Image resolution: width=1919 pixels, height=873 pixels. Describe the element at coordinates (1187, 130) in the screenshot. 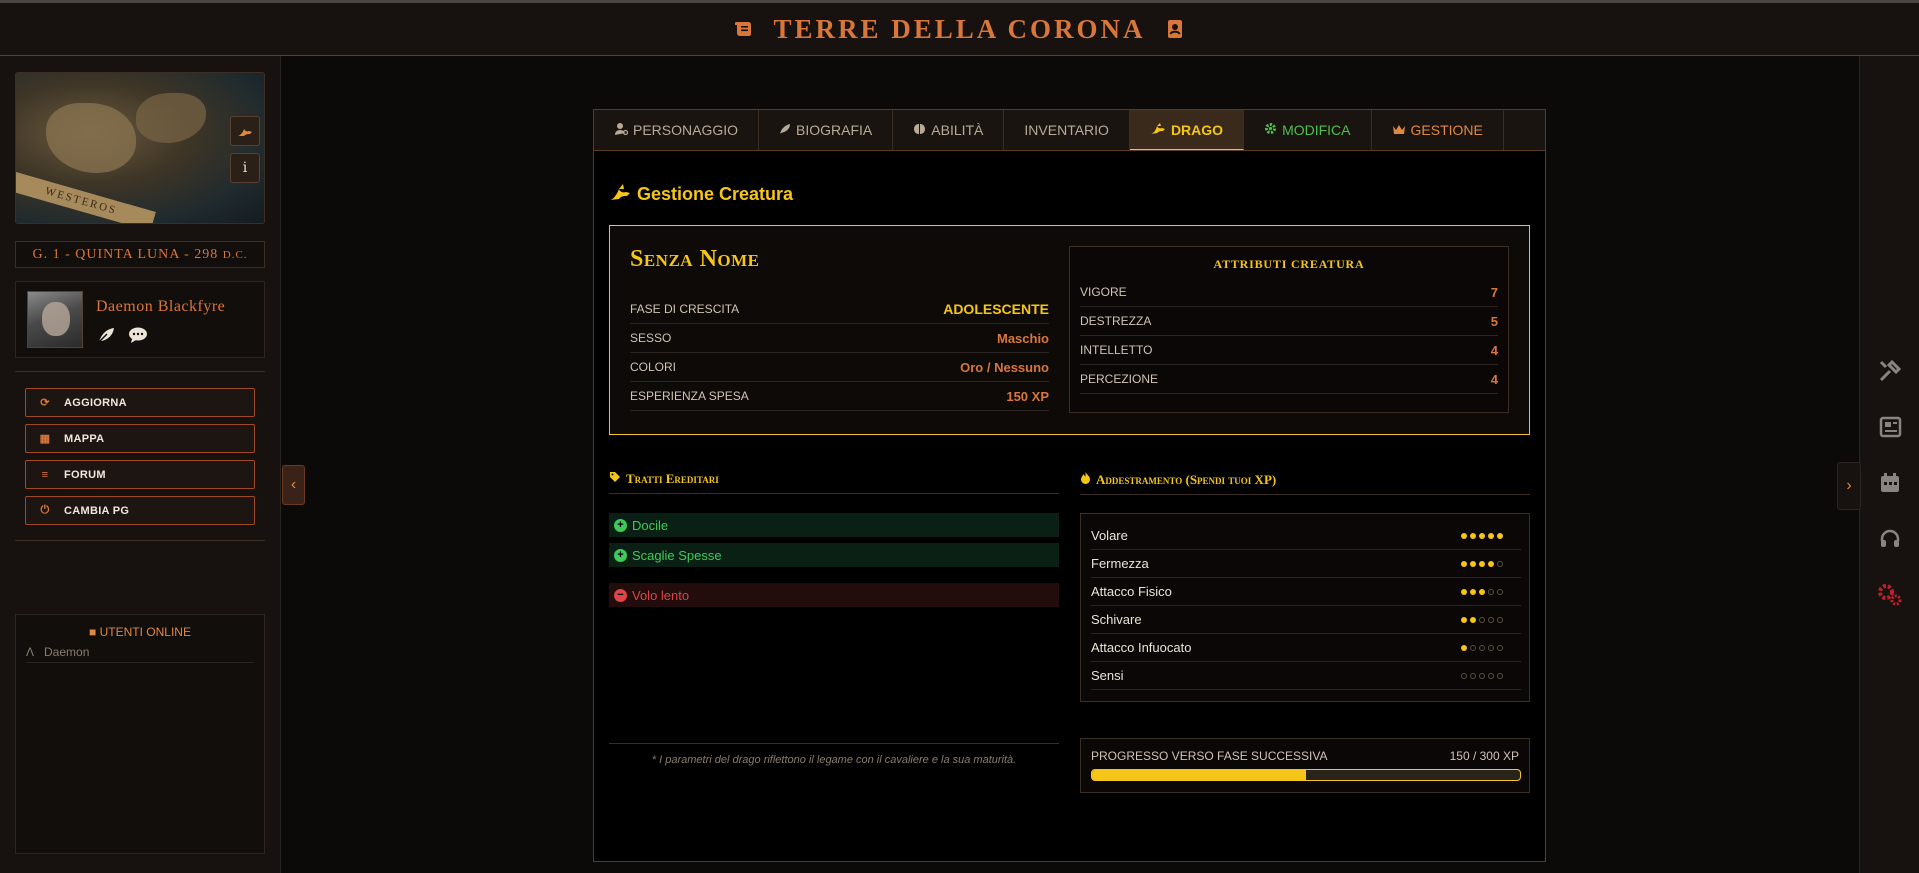

I see `tab-drago: DRAGO` at that location.